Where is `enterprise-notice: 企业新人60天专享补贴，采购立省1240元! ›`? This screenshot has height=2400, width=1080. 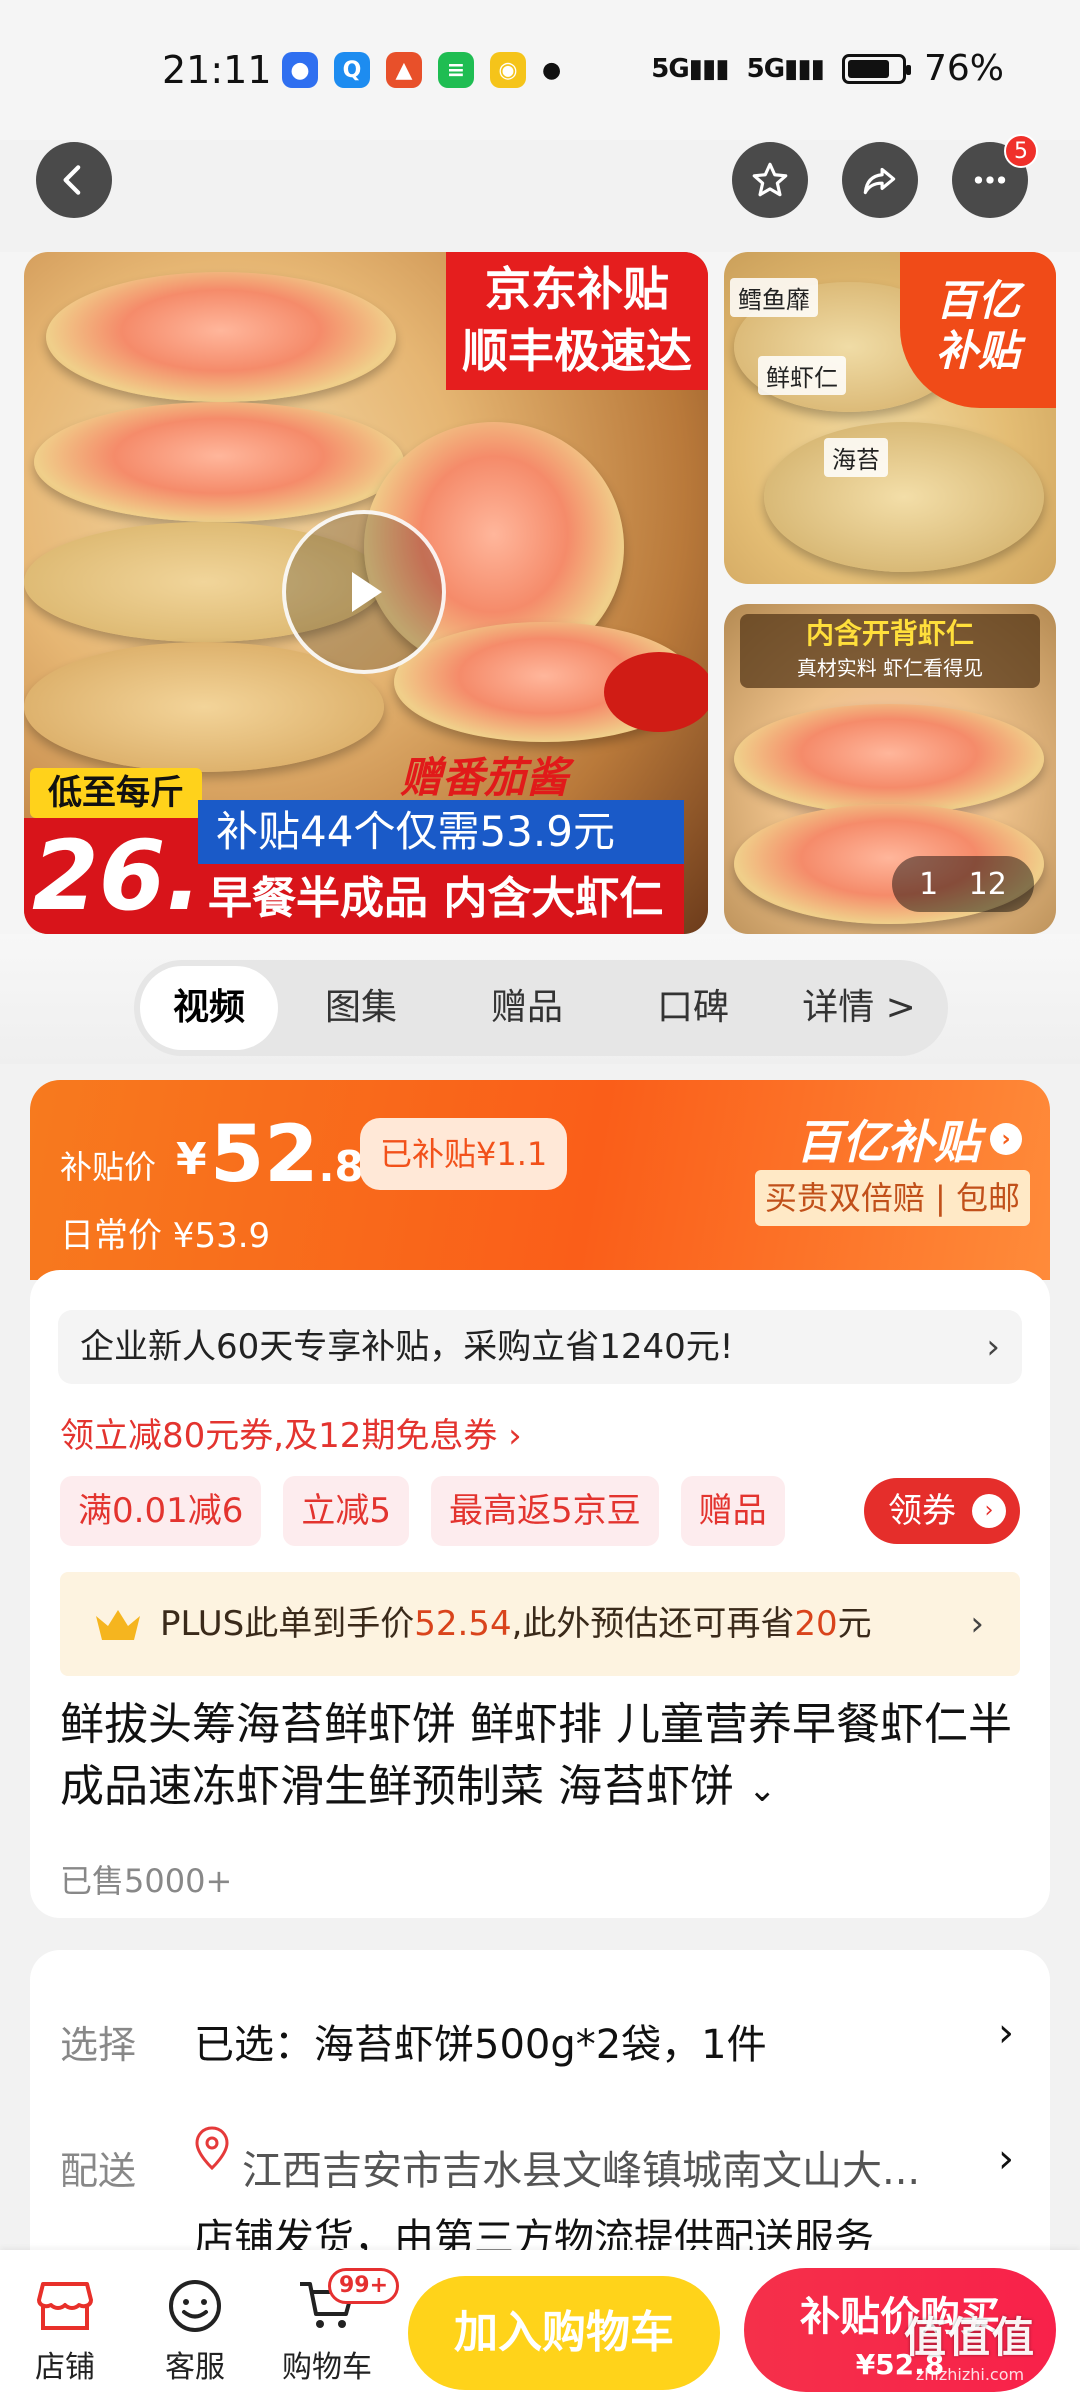
enterprise-notice: 企业新人60天专享补贴，采购立省1240元! › is located at coordinates (540, 1347).